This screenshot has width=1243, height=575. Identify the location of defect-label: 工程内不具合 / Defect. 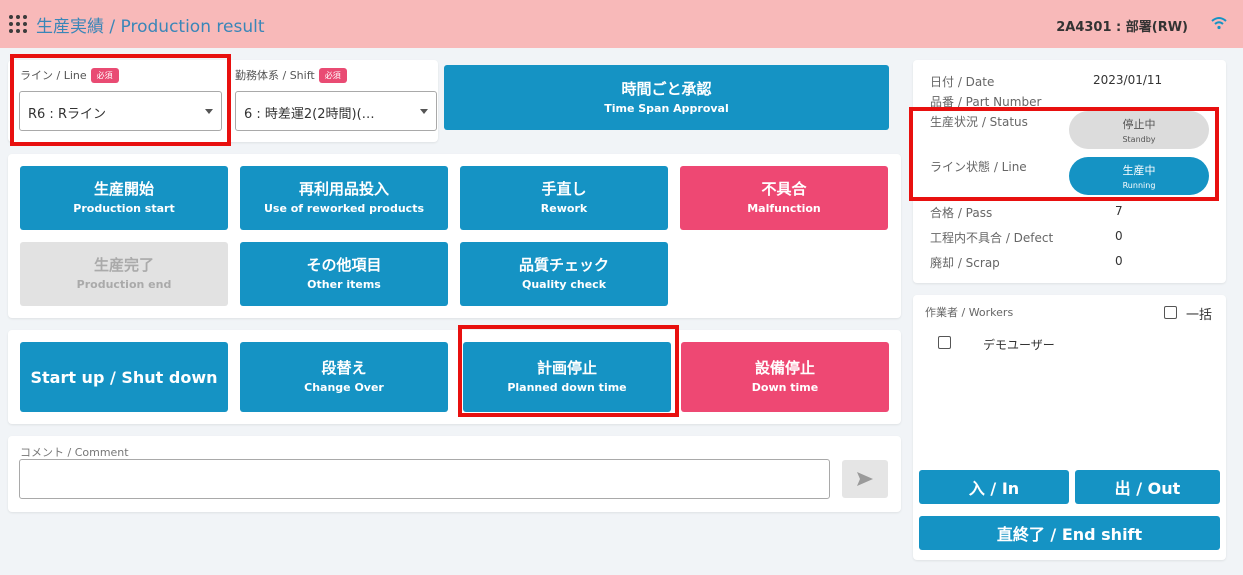
(992, 238).